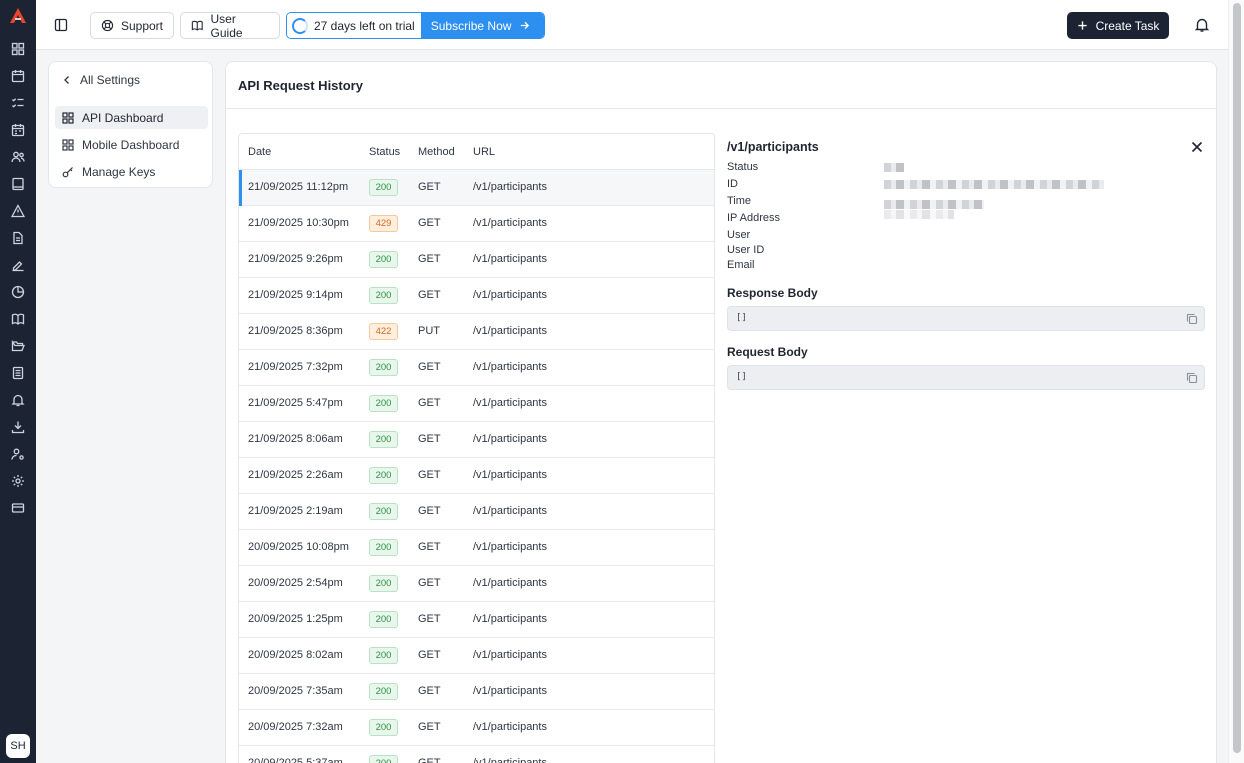  What do you see at coordinates (18, 157) in the screenshot?
I see `users-icon` at bounding box center [18, 157].